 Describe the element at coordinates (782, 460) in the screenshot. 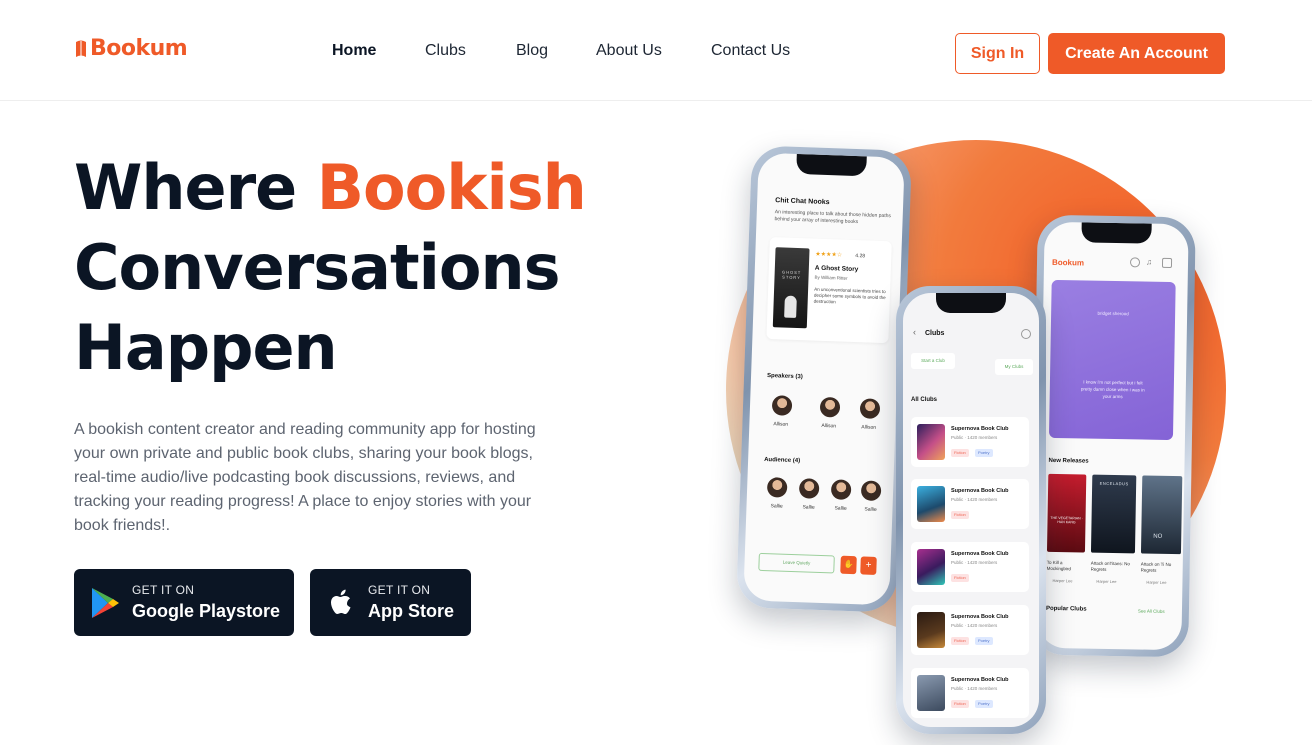

I see `audience-label: Audience (4)` at that location.